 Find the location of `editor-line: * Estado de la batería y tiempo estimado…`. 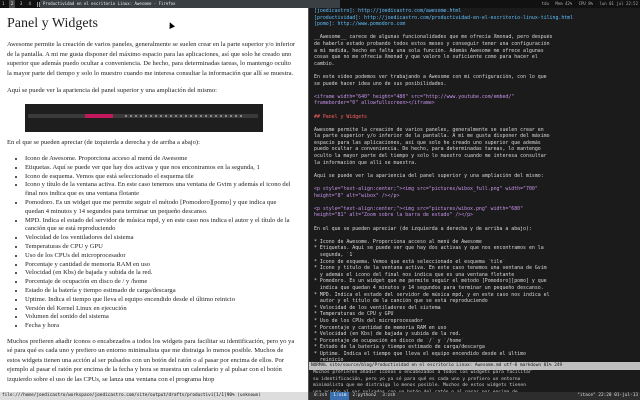

editor-line: * Estado de la batería y tiempo estimado… is located at coordinates (474, 347).